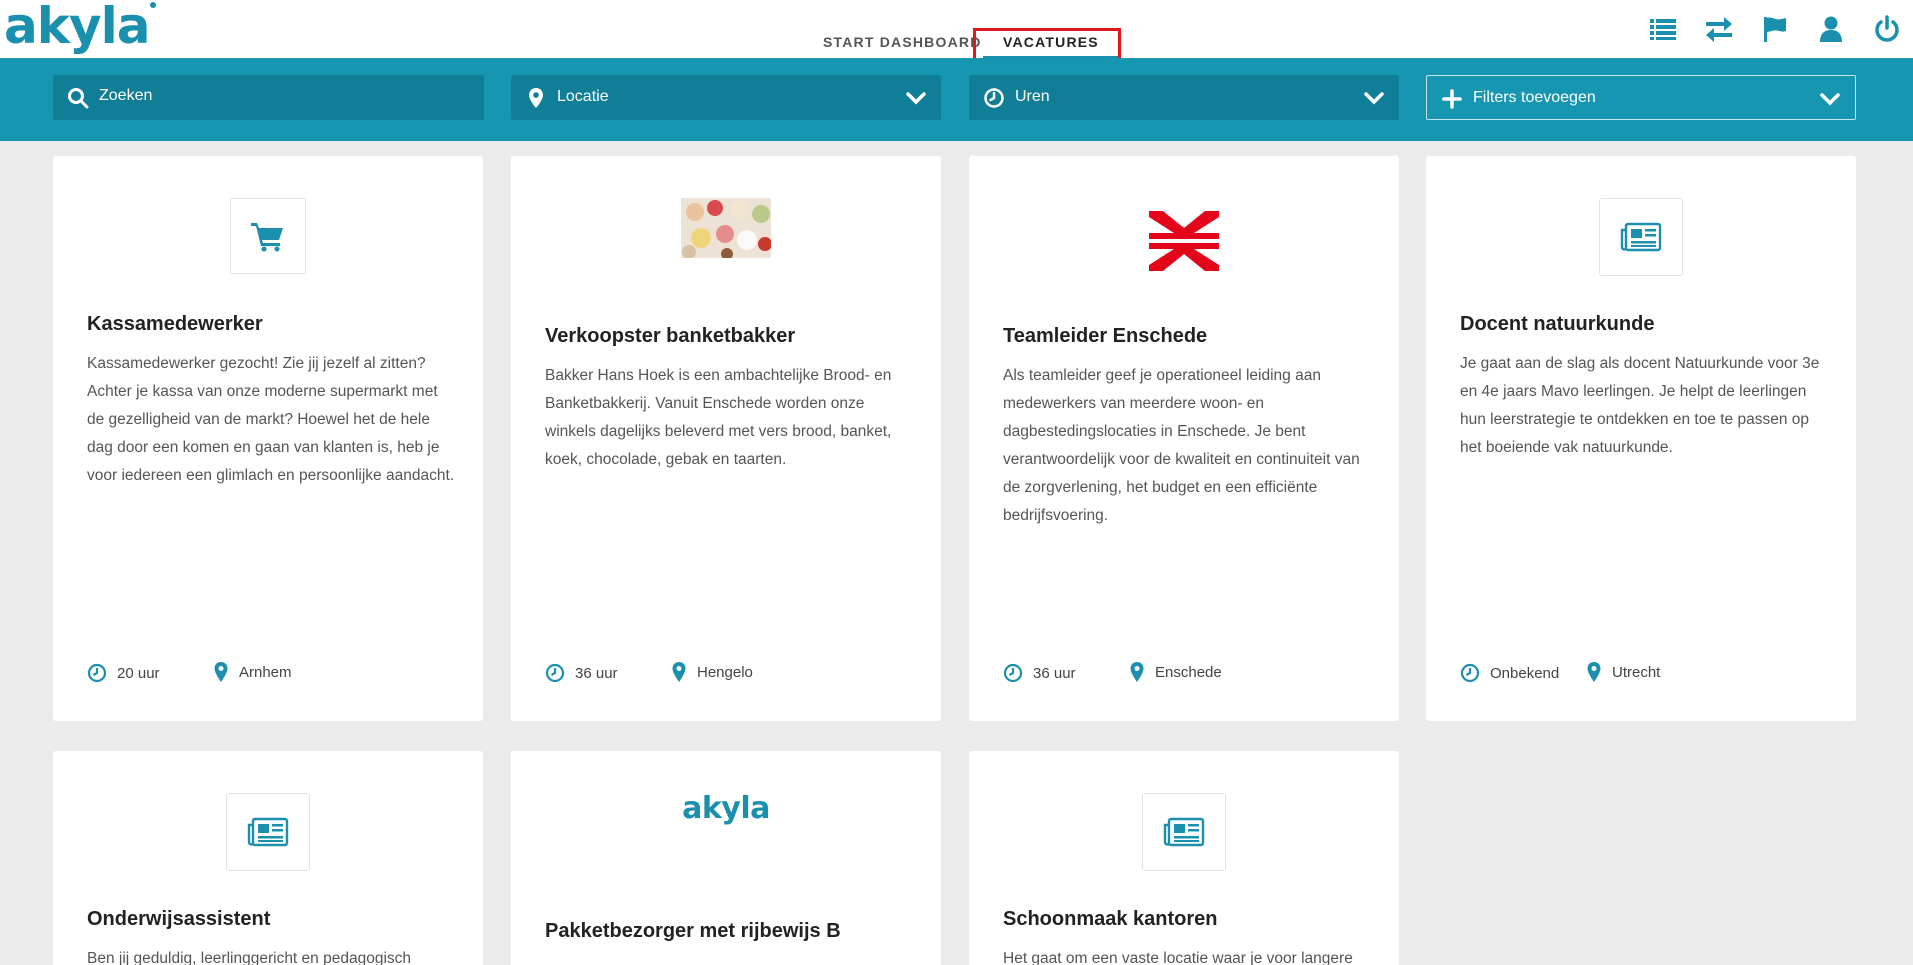  I want to click on location-label: Locatie, so click(583, 96).